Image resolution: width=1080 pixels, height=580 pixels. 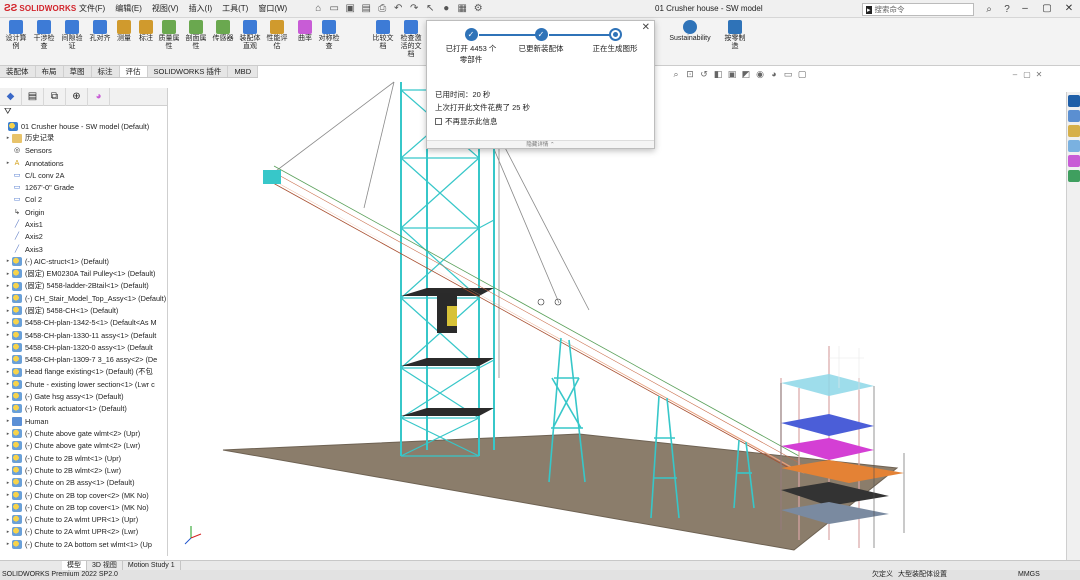 I want to click on search-icon: ⌕, so click(x=989, y=9).